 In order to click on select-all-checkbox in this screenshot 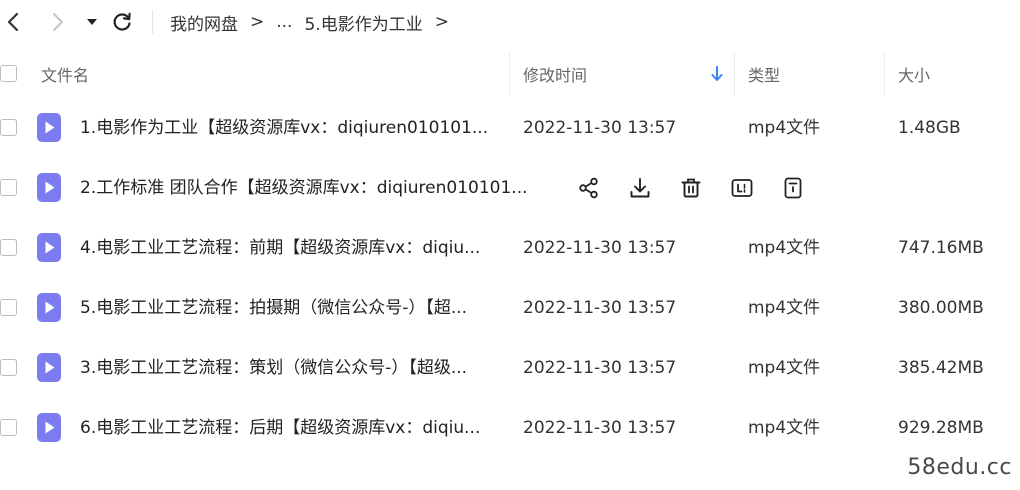, I will do `click(8, 73)`.